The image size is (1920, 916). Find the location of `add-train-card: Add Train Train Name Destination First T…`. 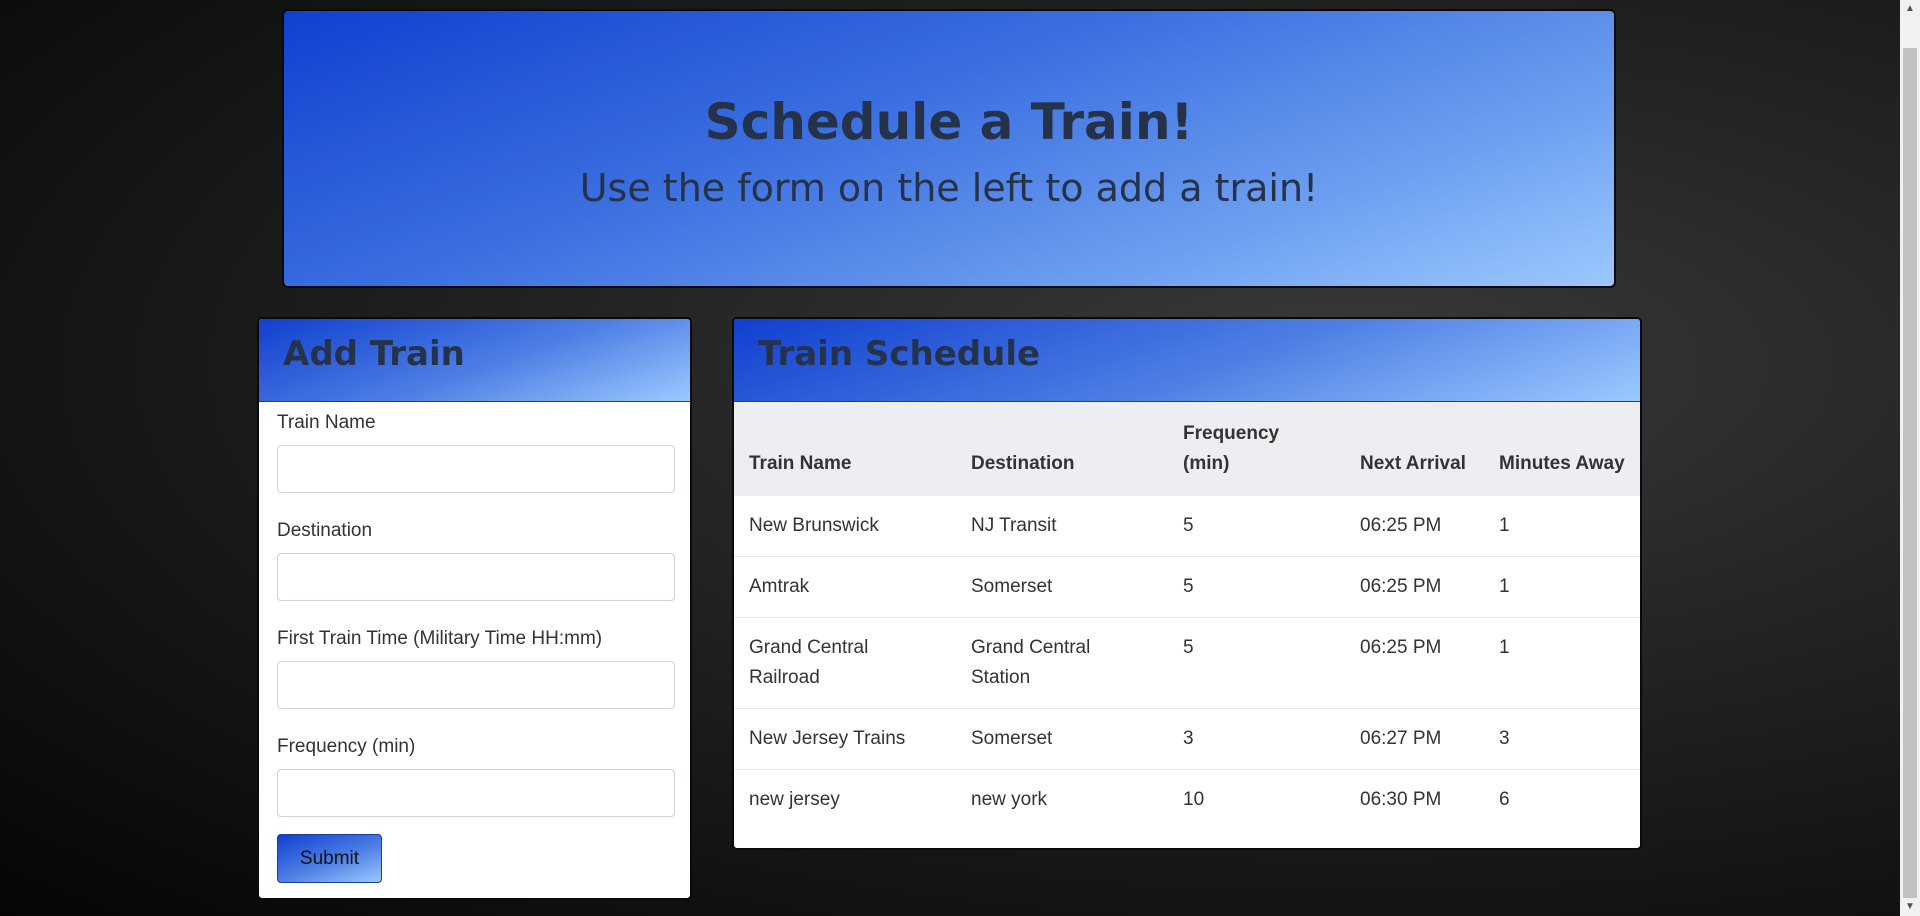

add-train-card: Add Train Train Name Destination First T… is located at coordinates (474, 608).